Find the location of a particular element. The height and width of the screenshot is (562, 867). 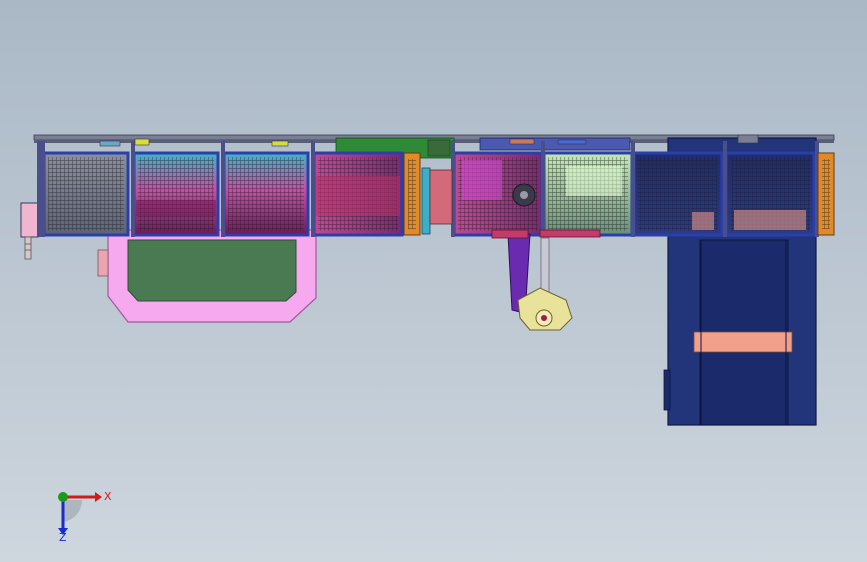

y-axis-point-icon is located at coordinates (63, 497).